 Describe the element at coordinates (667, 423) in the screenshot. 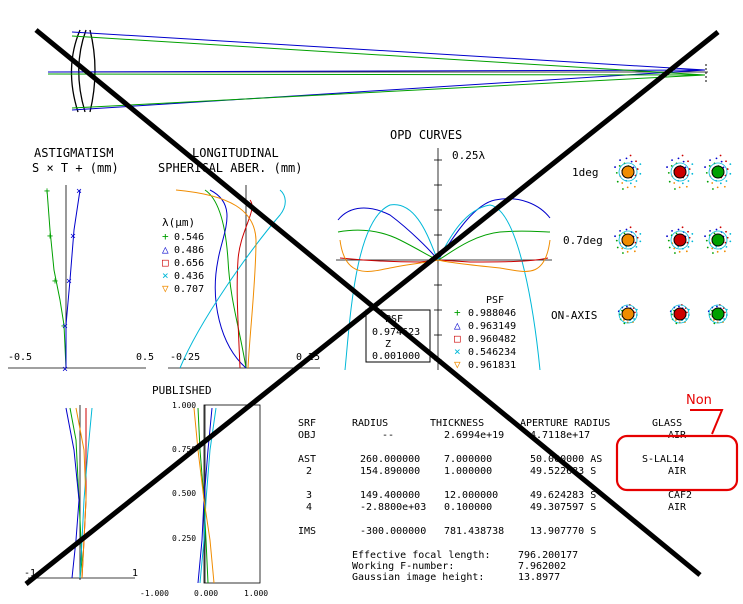

I see `table-column-header: GLASS` at that location.